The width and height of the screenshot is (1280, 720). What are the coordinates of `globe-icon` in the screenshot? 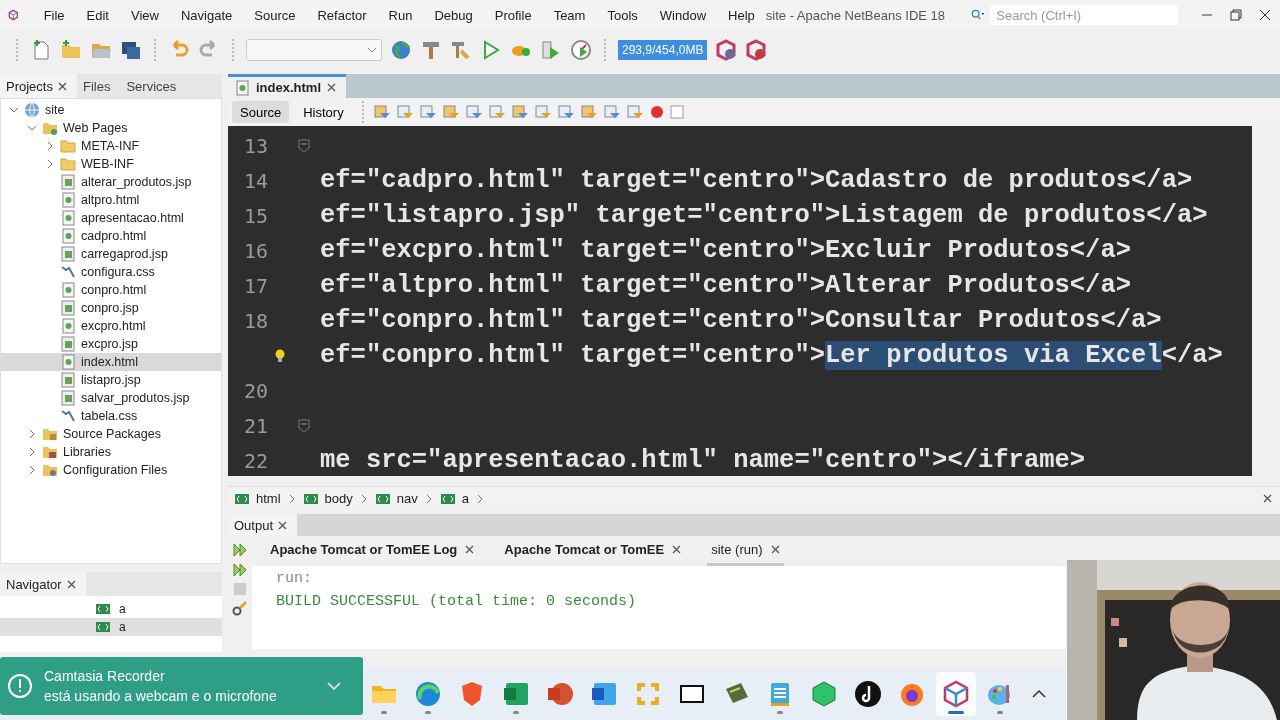 It's located at (401, 50).